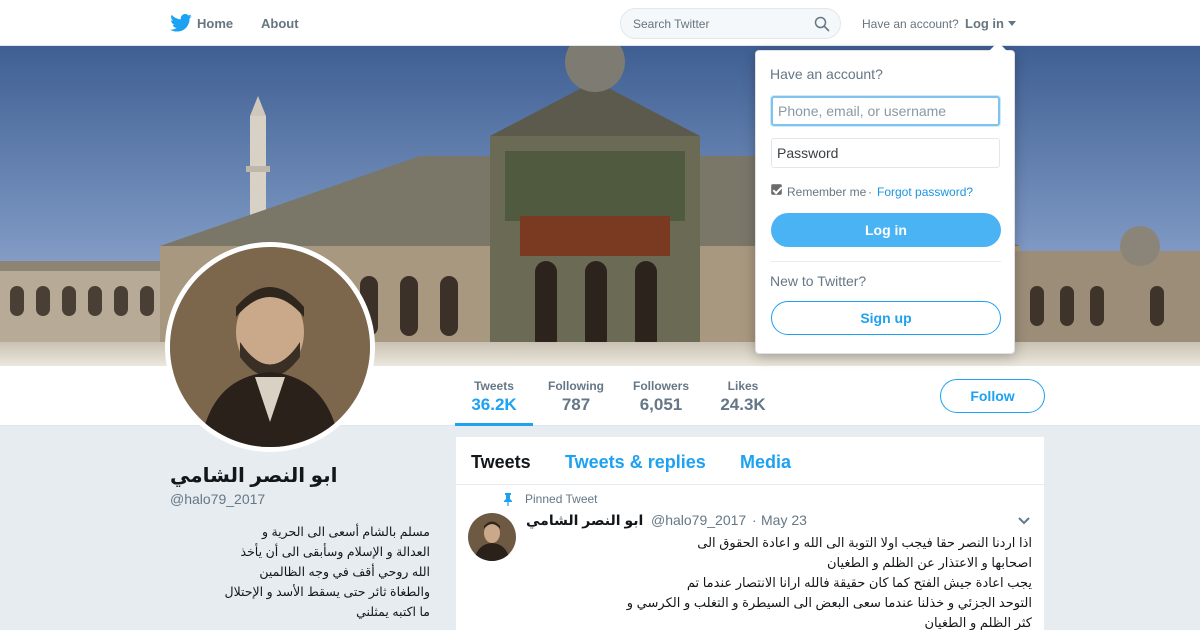  I want to click on stat-label: Followers, so click(660, 386).